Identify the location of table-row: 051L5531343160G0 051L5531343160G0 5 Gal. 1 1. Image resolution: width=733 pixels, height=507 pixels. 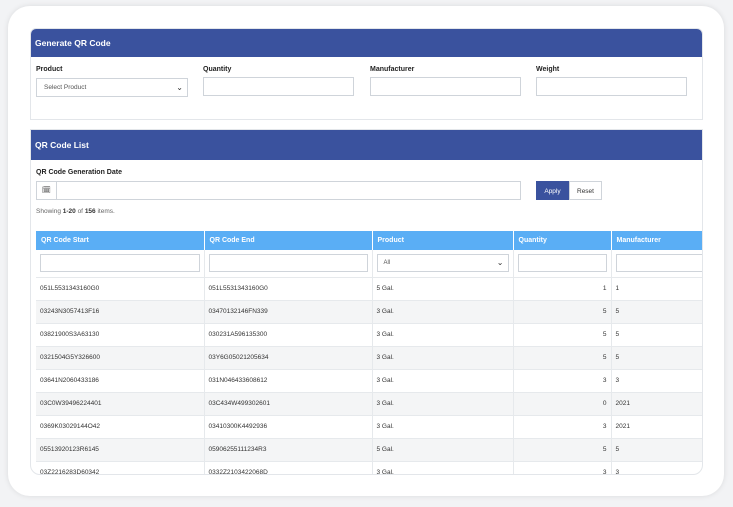
(369, 289).